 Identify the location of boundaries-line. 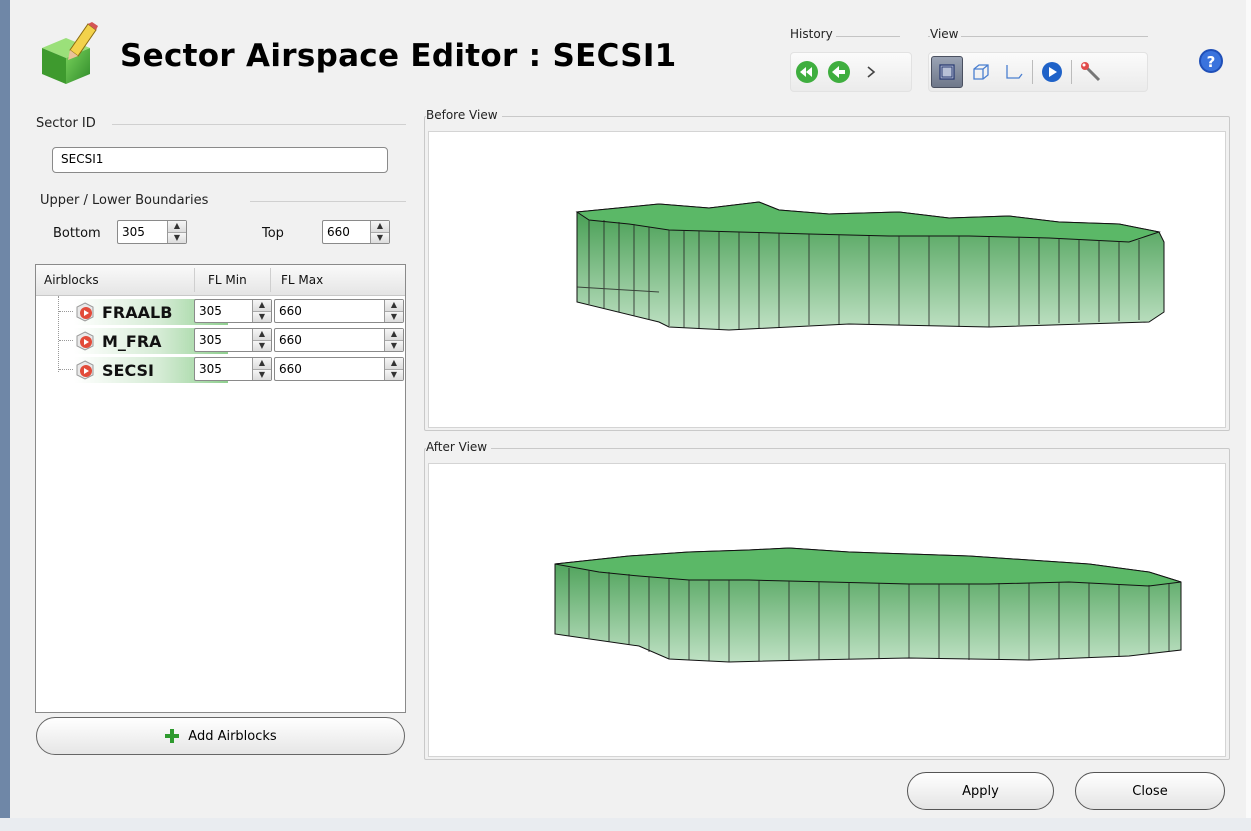
(328, 201).